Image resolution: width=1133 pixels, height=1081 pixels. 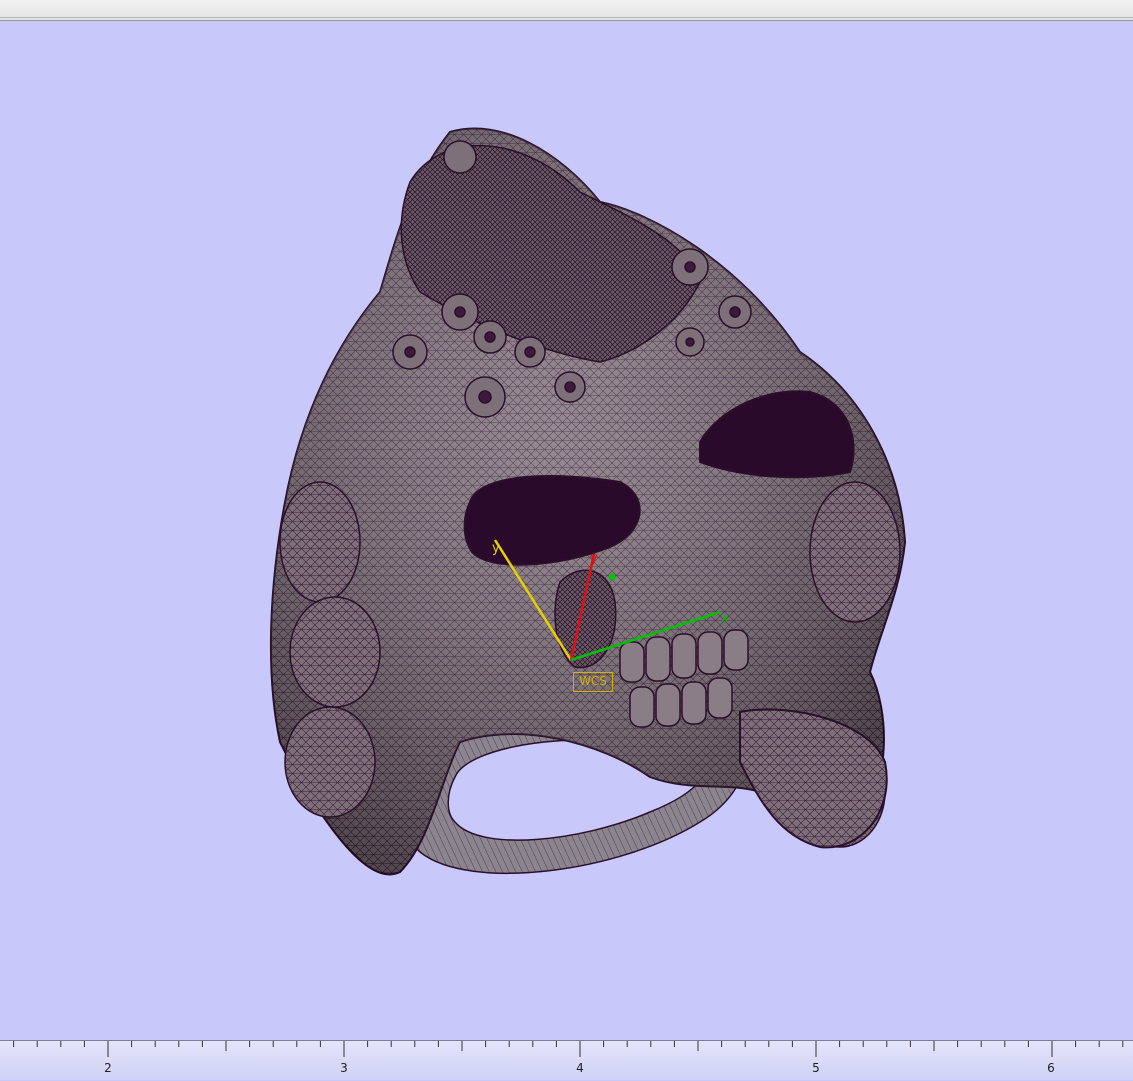 I want to click on z-axis-label: y, so click(x=594, y=558).